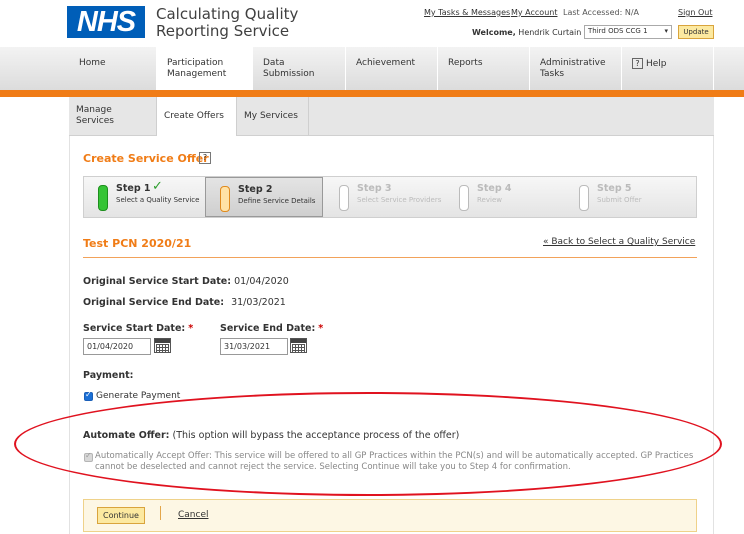 This screenshot has width=744, height=534. I want to click on payment-label: Payment:, so click(108, 375).